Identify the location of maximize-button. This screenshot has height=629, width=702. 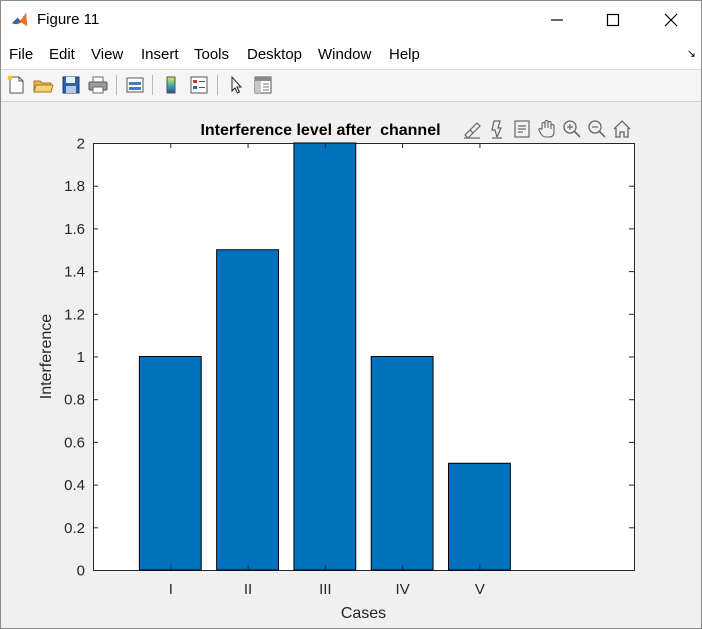
(613, 20).